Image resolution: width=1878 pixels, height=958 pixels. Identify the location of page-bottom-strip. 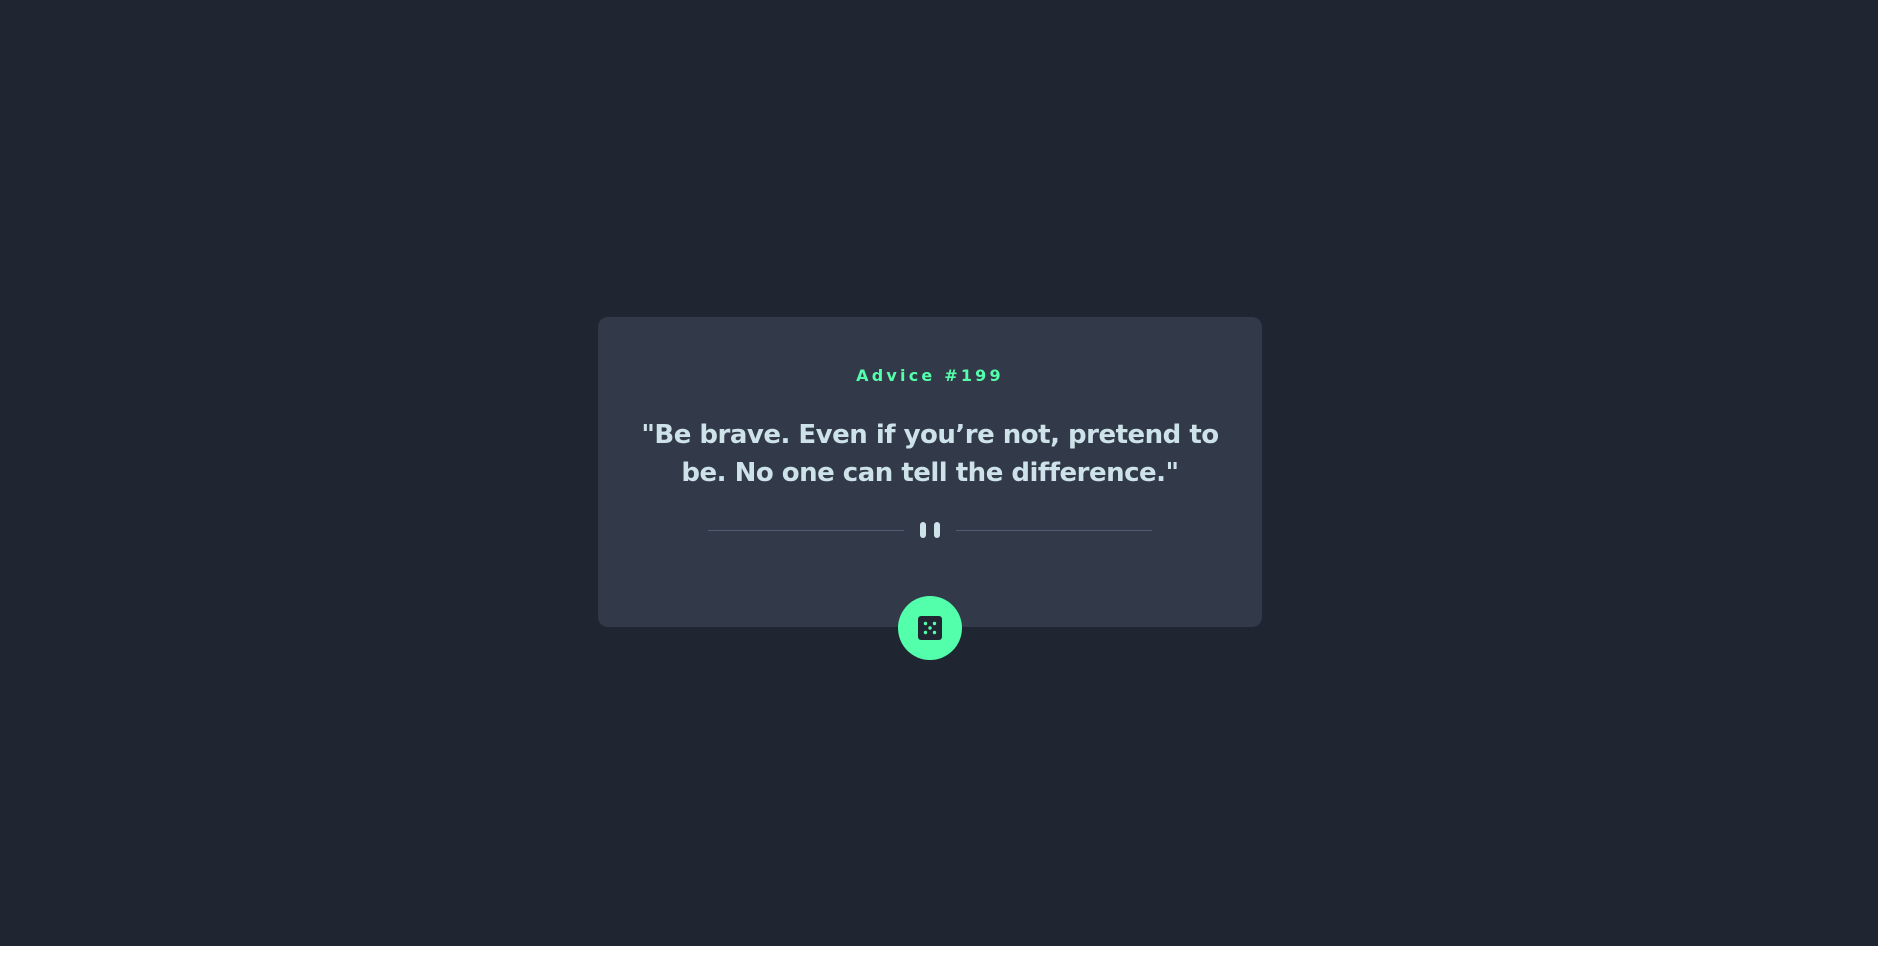
(939, 952).